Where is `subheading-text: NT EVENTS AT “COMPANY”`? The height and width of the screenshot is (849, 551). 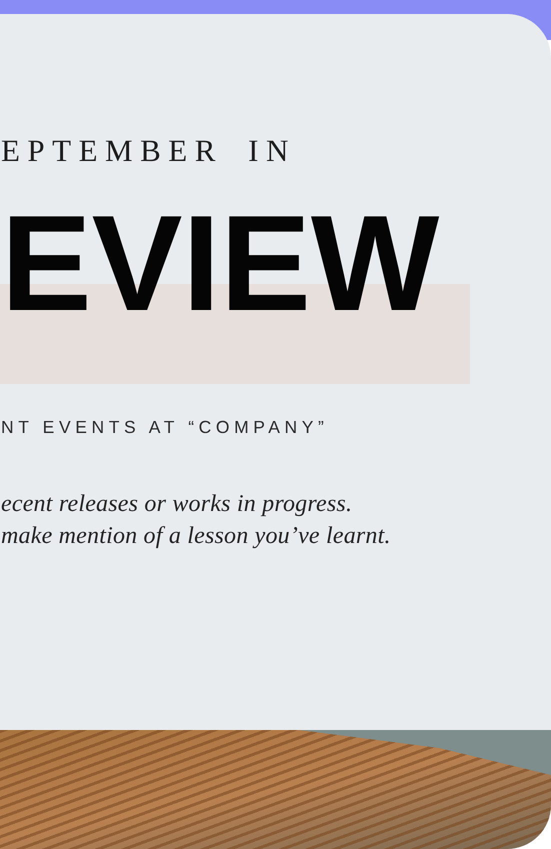
subheading-text: NT EVENTS AT “COMPANY” is located at coordinates (164, 427).